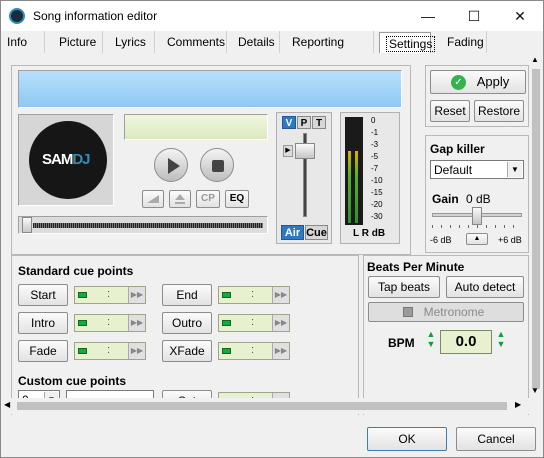 This screenshot has height=458, width=544. Describe the element at coordinates (196, 127) in the screenshot. I see `time-display` at that location.